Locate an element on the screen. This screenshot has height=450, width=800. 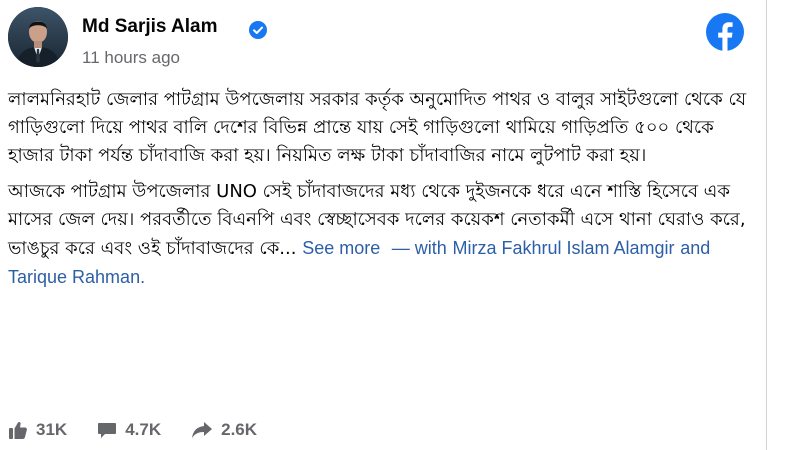
tagged-person-1: Mirza Fakhrul Islam Alamgir is located at coordinates (563, 248).